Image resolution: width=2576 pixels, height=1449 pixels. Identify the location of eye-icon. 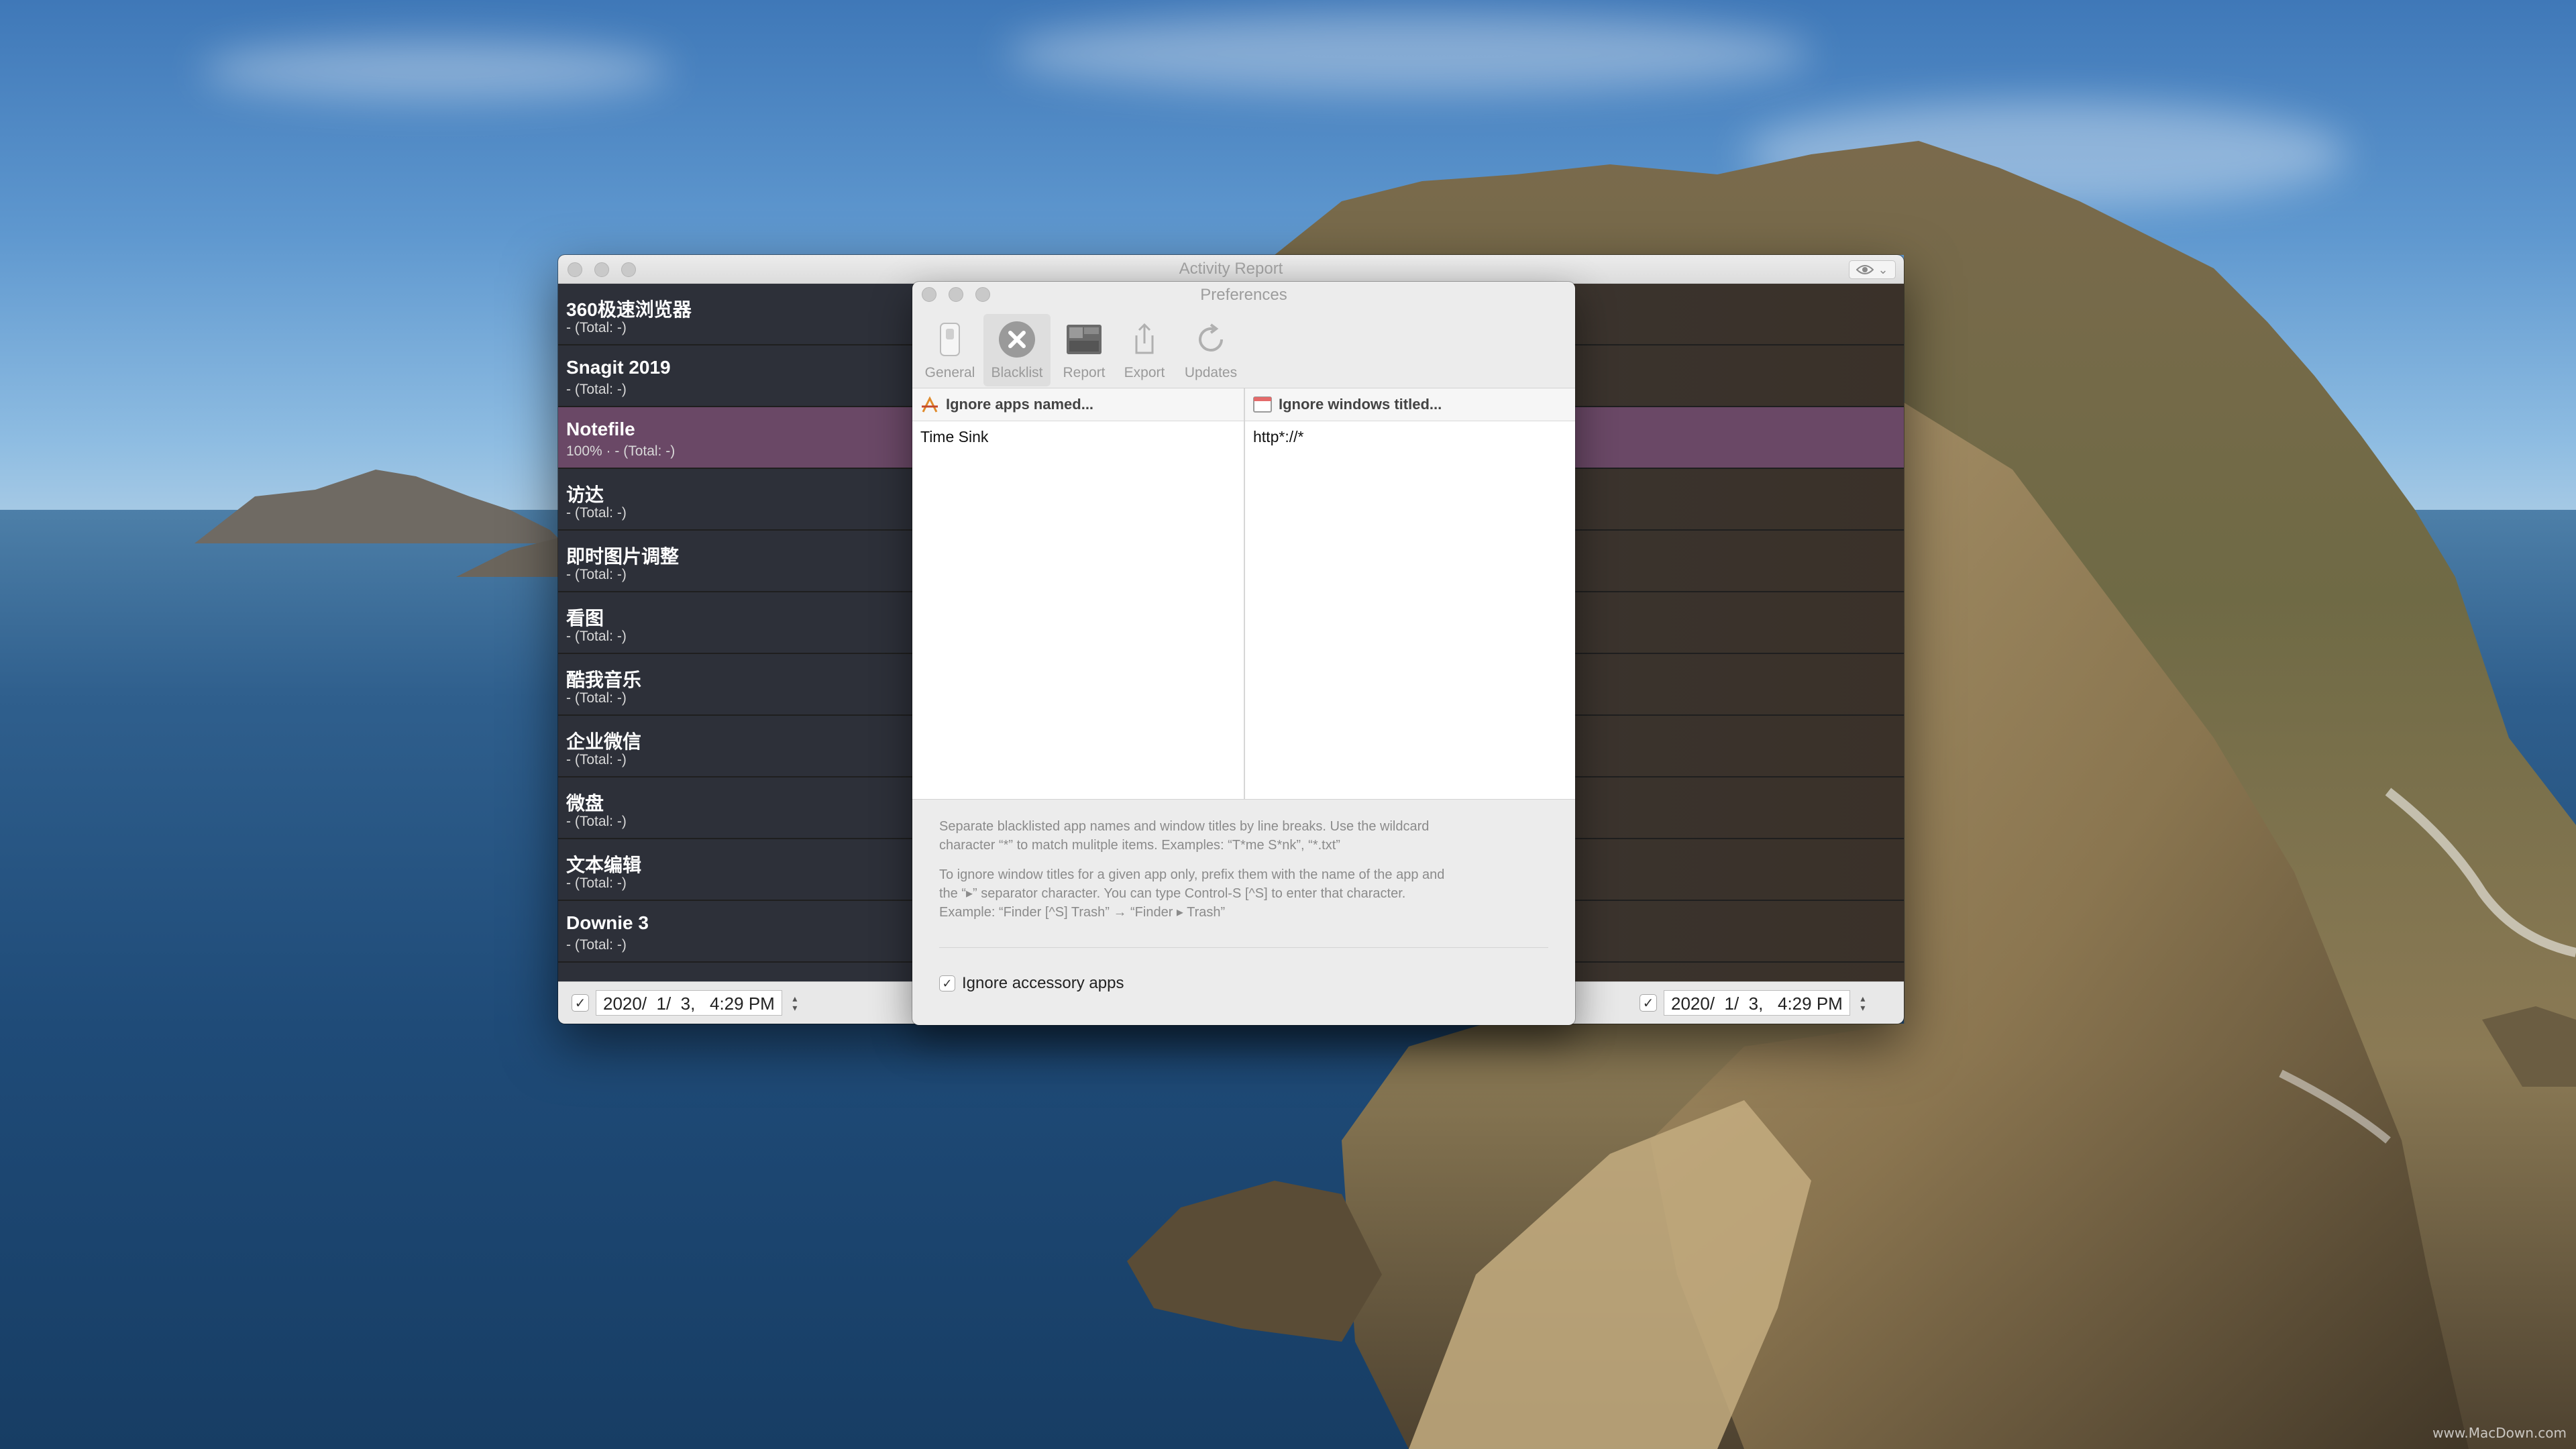
(1865, 269).